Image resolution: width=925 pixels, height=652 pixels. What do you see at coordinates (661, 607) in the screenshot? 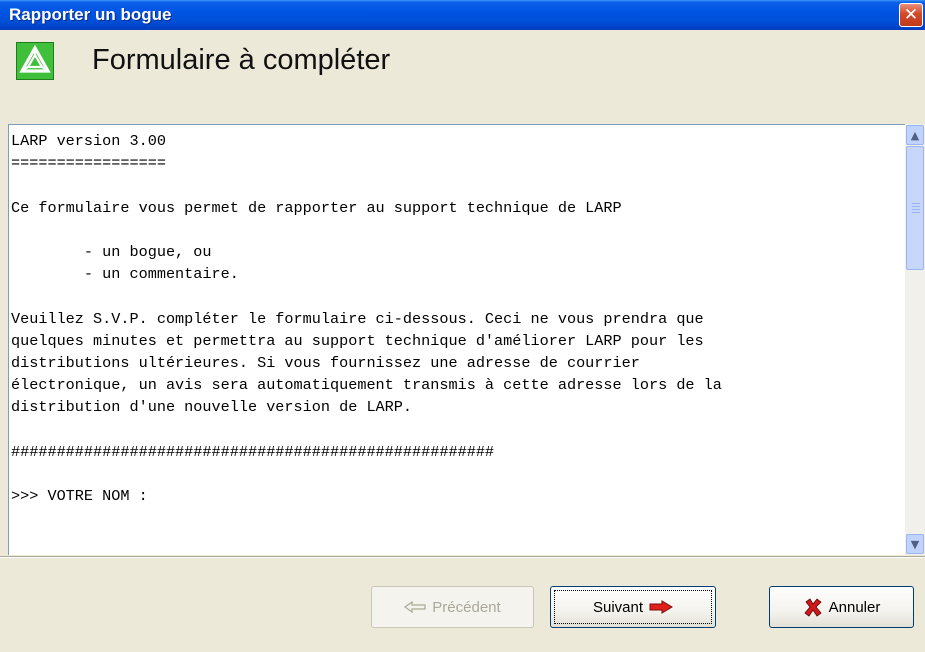
I see `arrow-right-icon` at bounding box center [661, 607].